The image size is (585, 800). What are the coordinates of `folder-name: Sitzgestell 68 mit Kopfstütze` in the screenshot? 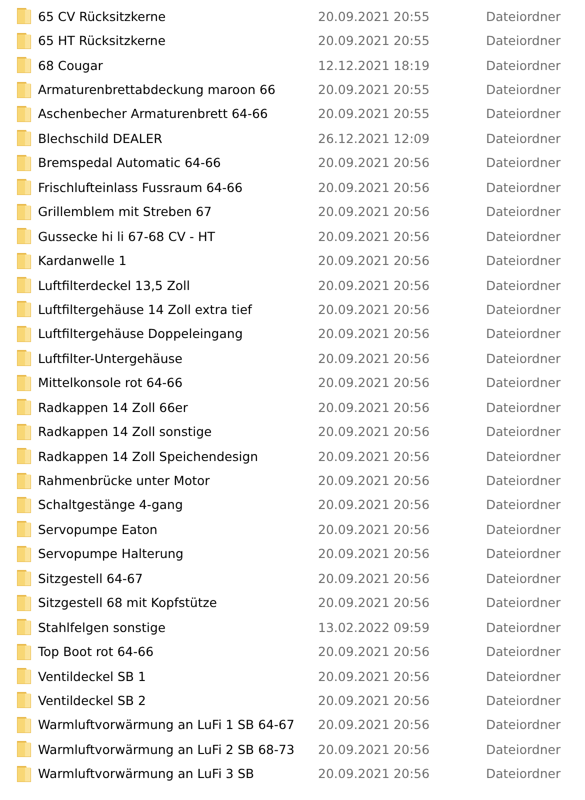 It's located at (127, 602).